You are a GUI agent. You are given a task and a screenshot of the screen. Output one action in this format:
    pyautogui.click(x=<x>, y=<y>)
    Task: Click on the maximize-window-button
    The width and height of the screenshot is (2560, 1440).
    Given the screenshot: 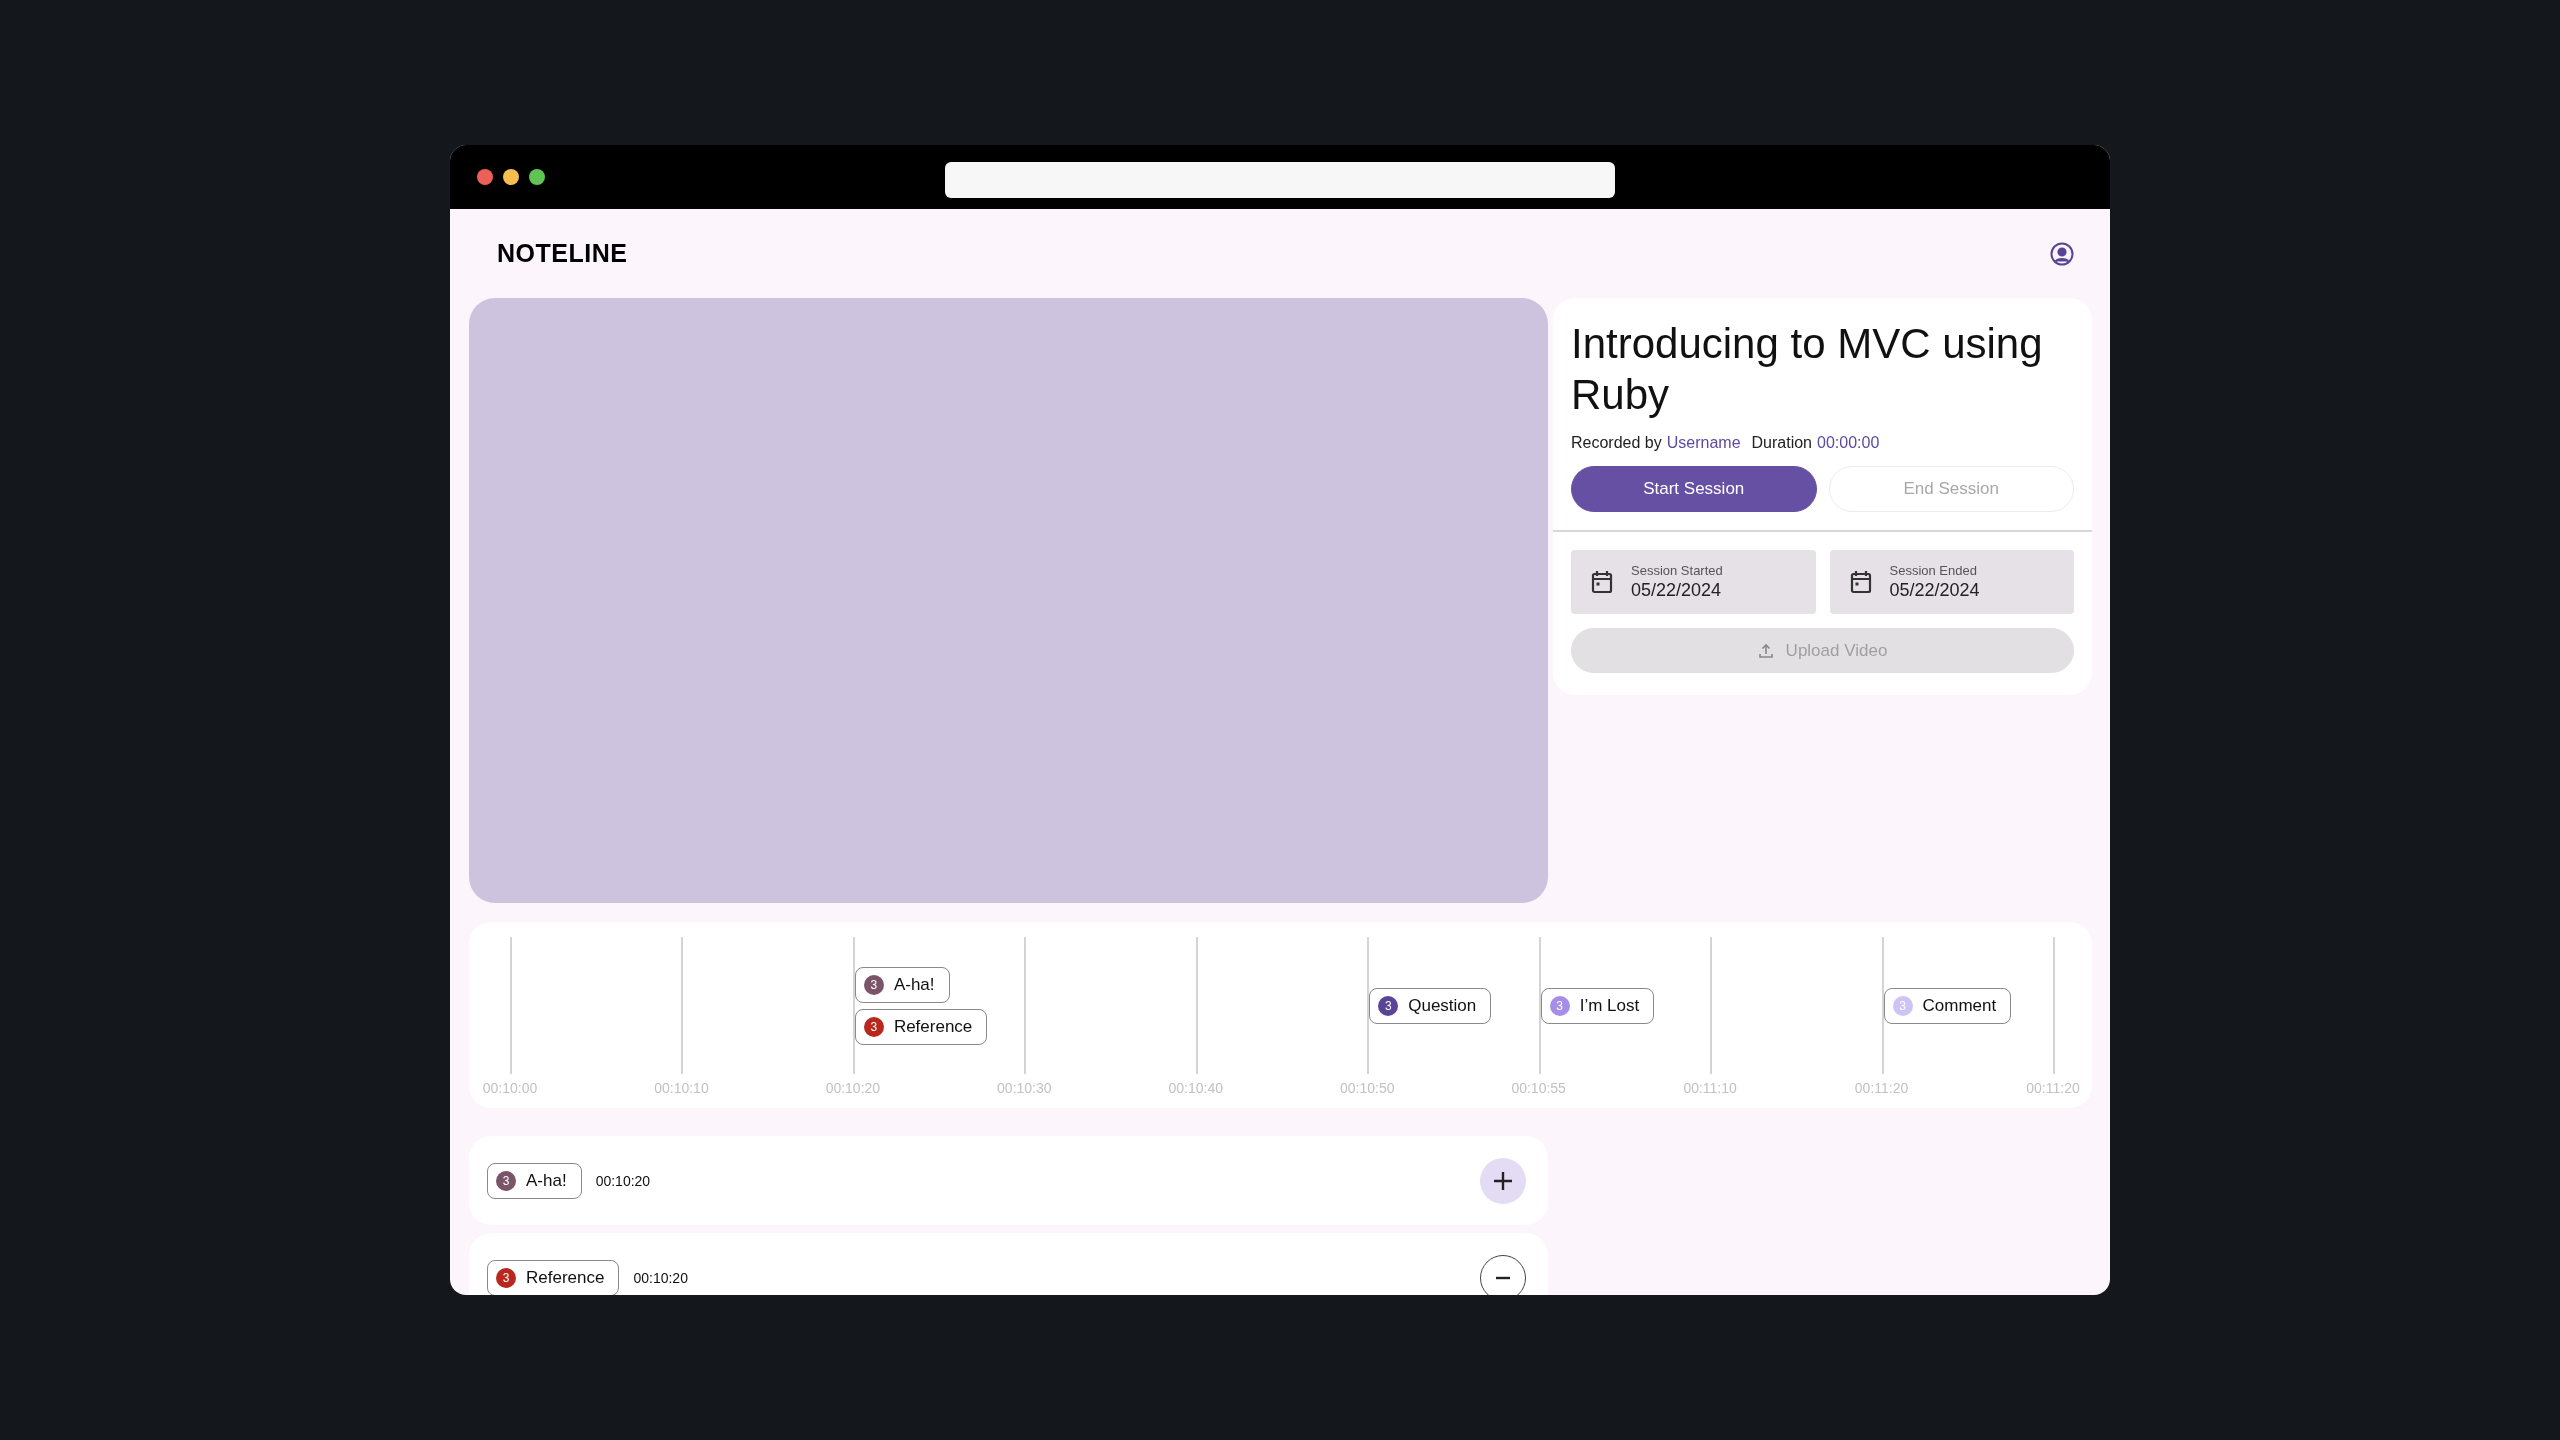 What is the action you would take?
    pyautogui.click(x=537, y=177)
    